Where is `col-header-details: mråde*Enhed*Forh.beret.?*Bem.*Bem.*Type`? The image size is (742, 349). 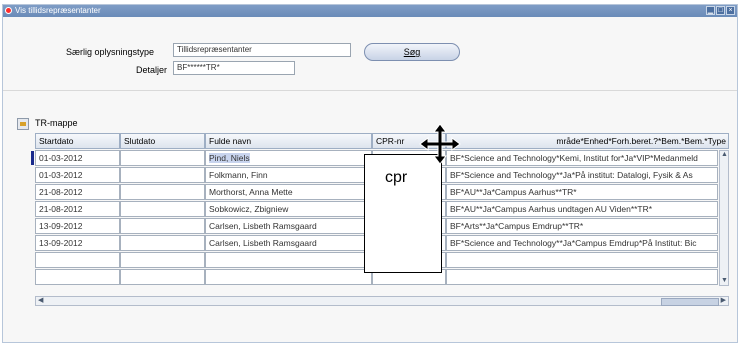 col-header-details: mråde*Enhed*Forh.beret.?*Bem.*Bem.*Type is located at coordinates (587, 141).